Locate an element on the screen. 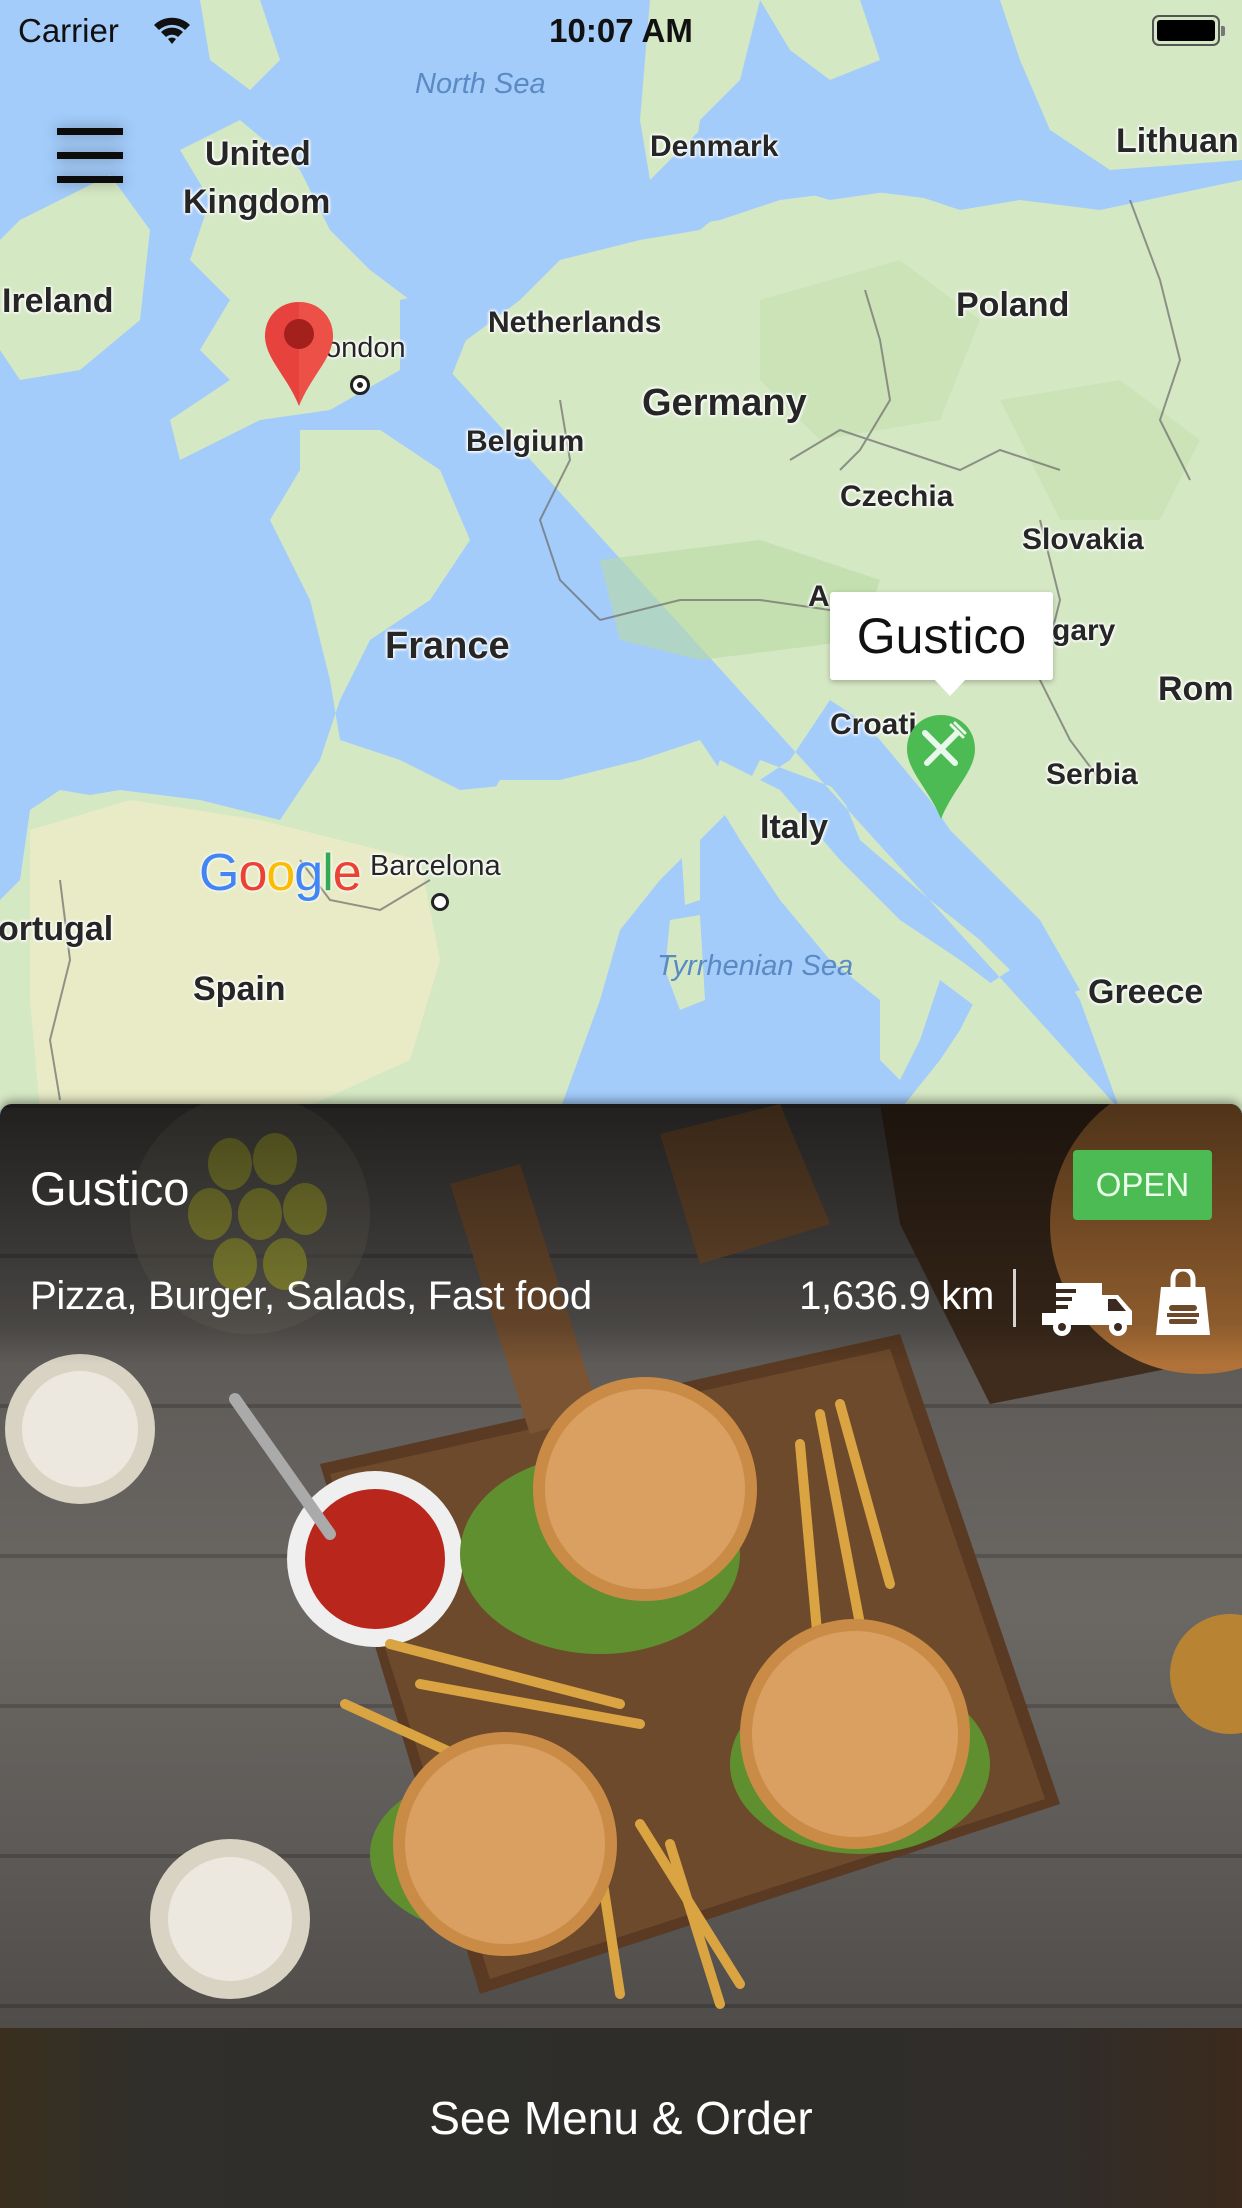  map-label-czechia: Czechia is located at coordinates (897, 496).